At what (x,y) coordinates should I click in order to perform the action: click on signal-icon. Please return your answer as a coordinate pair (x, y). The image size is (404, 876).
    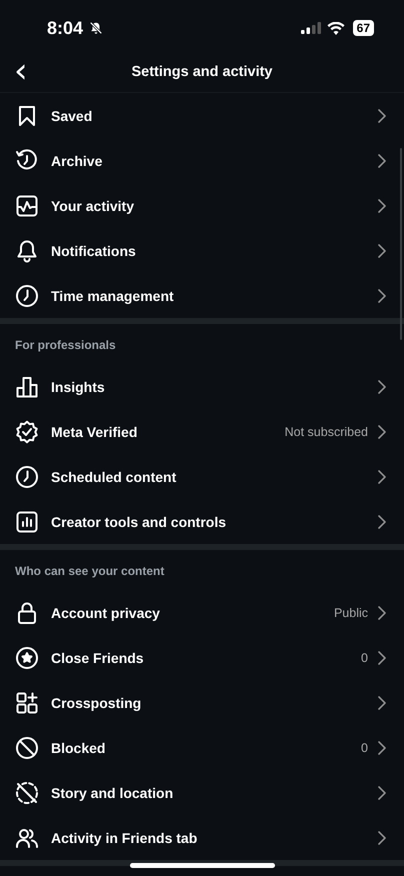
    Looking at the image, I should click on (310, 28).